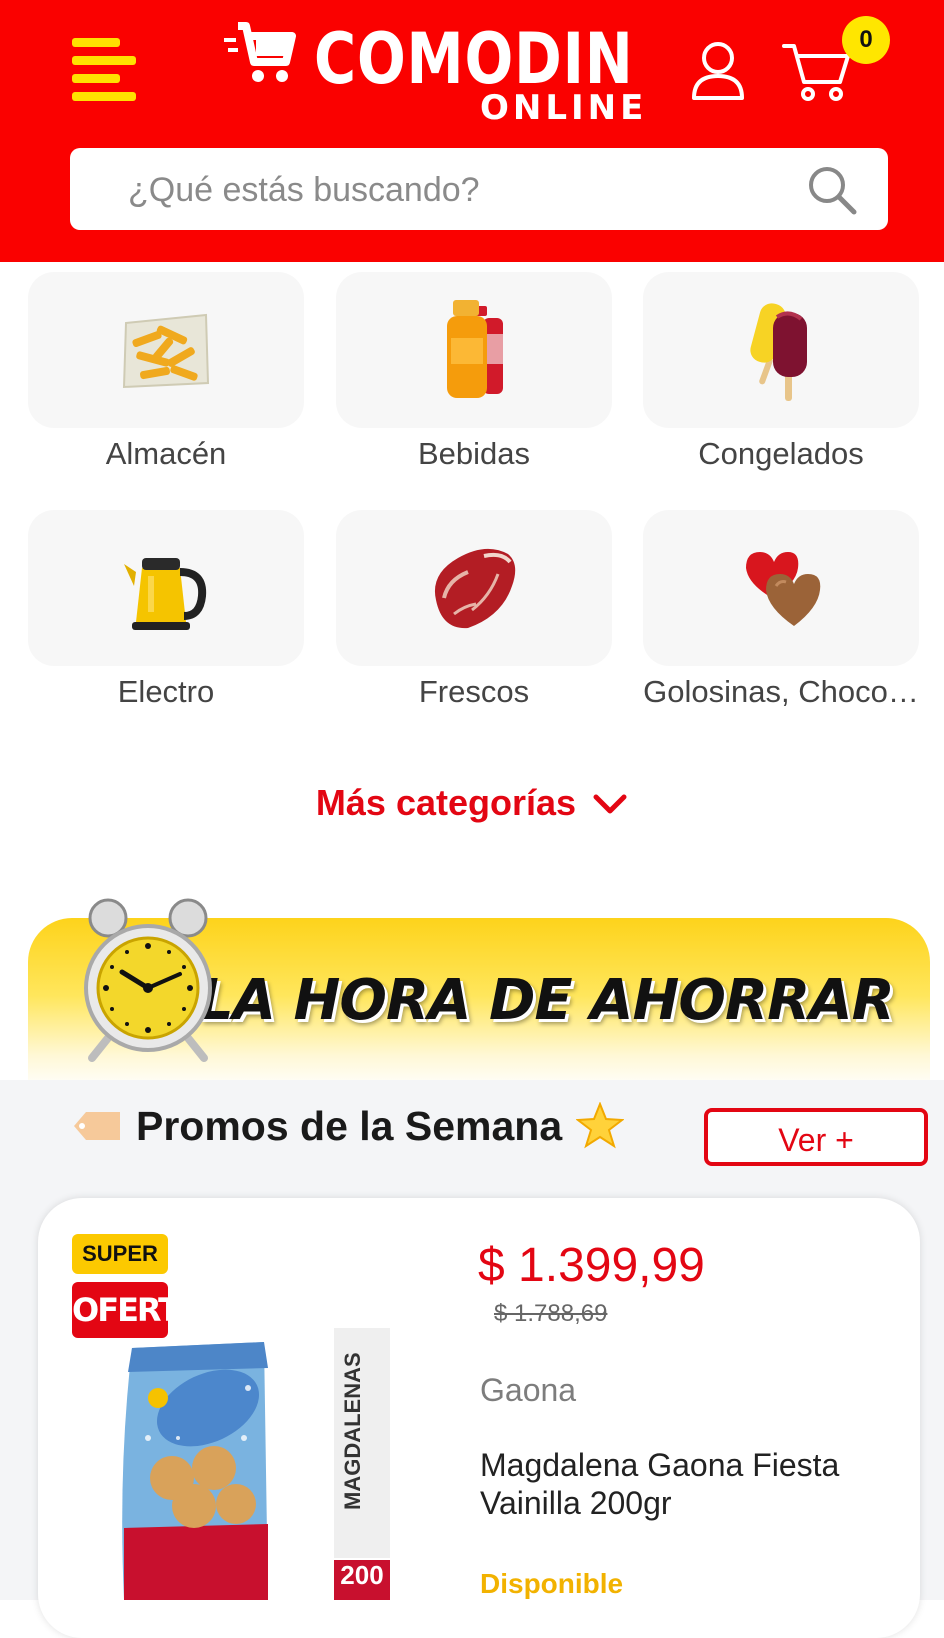 The image size is (944, 1638). I want to click on category-frescos: Frescos, so click(474, 610).